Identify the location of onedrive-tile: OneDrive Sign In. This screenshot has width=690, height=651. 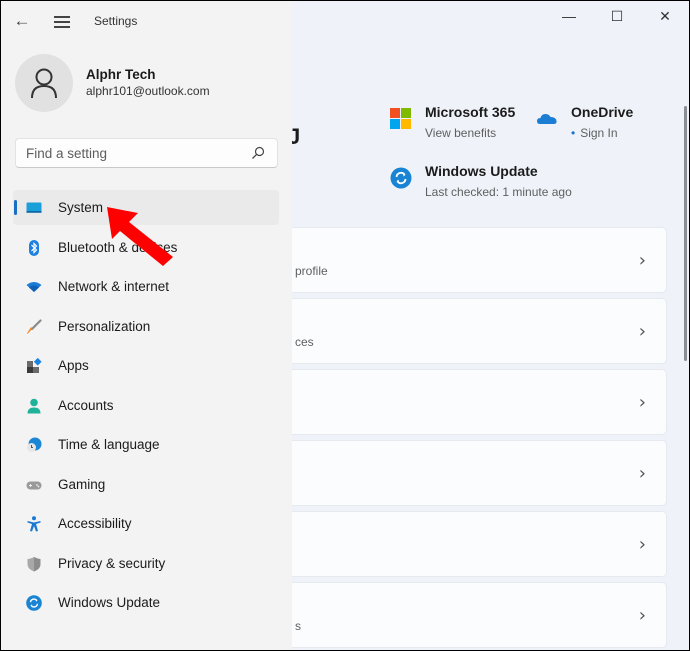
(584, 122).